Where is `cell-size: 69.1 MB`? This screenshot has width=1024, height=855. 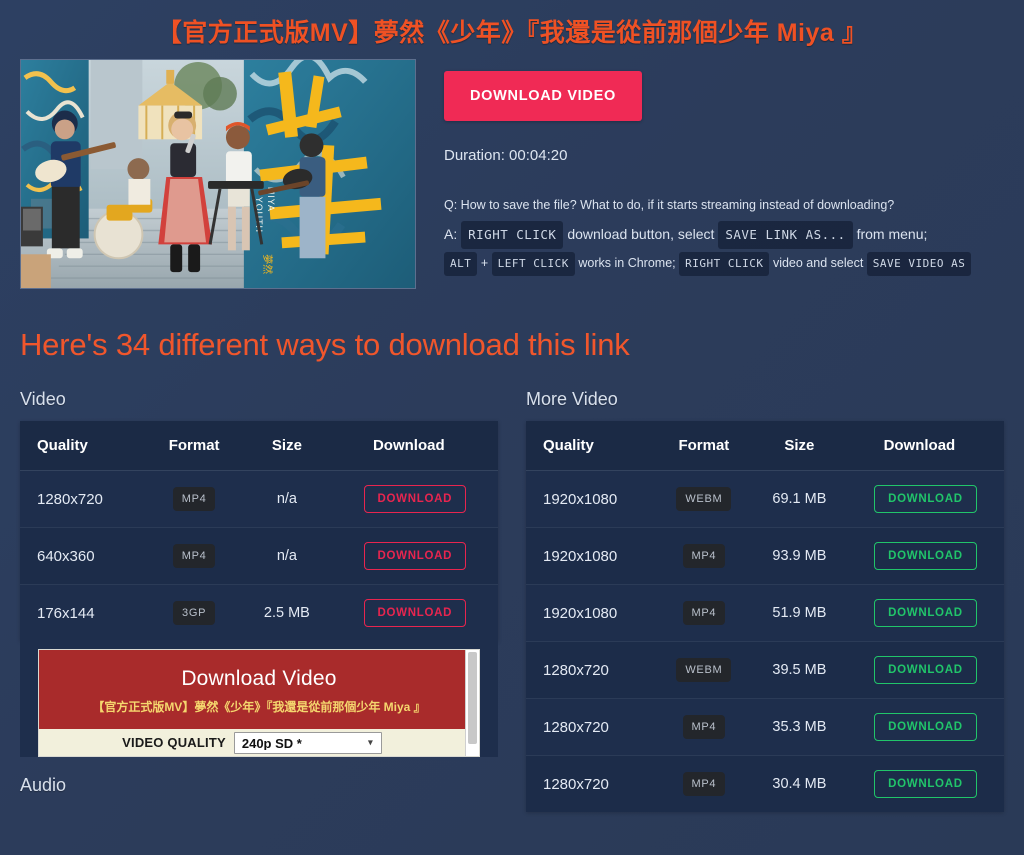
cell-size: 69.1 MB is located at coordinates (799, 499).